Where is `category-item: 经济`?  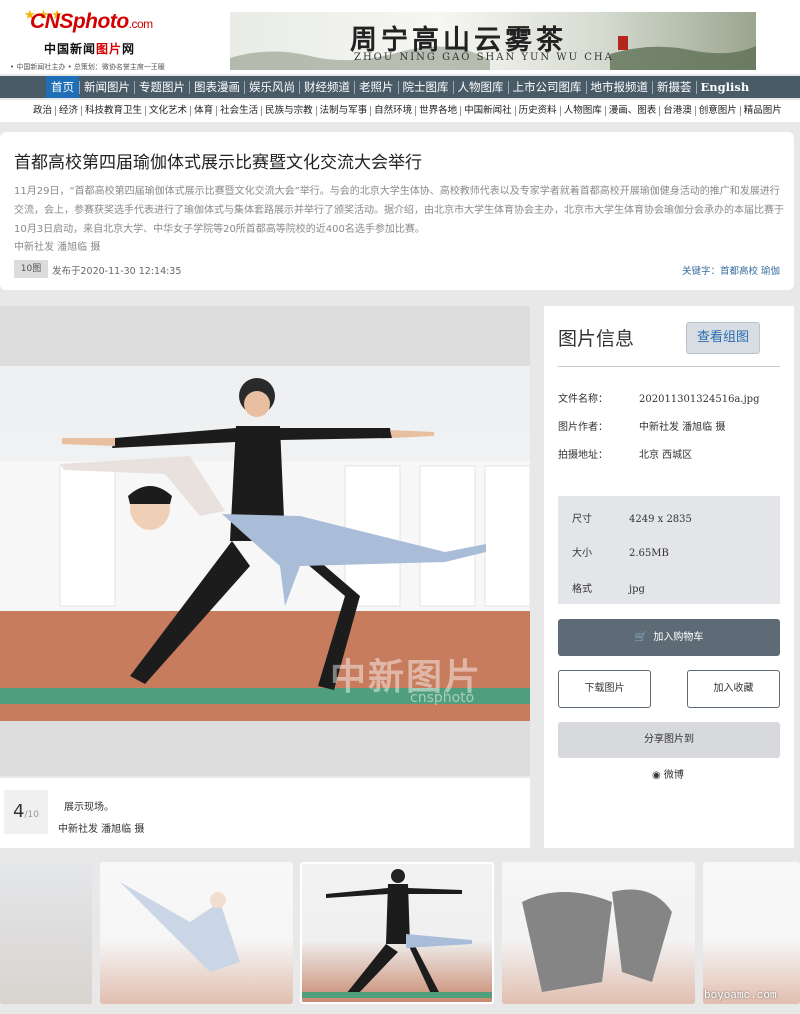
category-item: 经济 is located at coordinates (68, 111).